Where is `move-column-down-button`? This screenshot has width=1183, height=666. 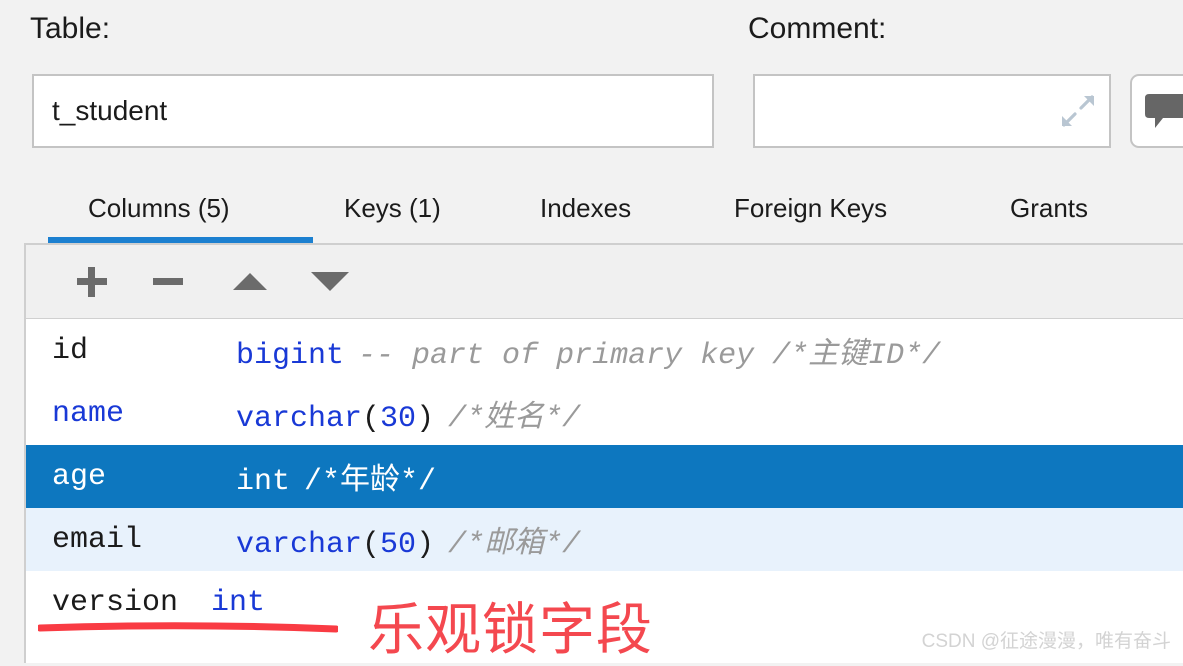
move-column-down-button is located at coordinates (330, 281).